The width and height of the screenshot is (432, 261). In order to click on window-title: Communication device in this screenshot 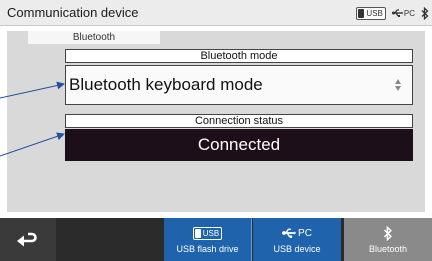, I will do `click(73, 12)`.